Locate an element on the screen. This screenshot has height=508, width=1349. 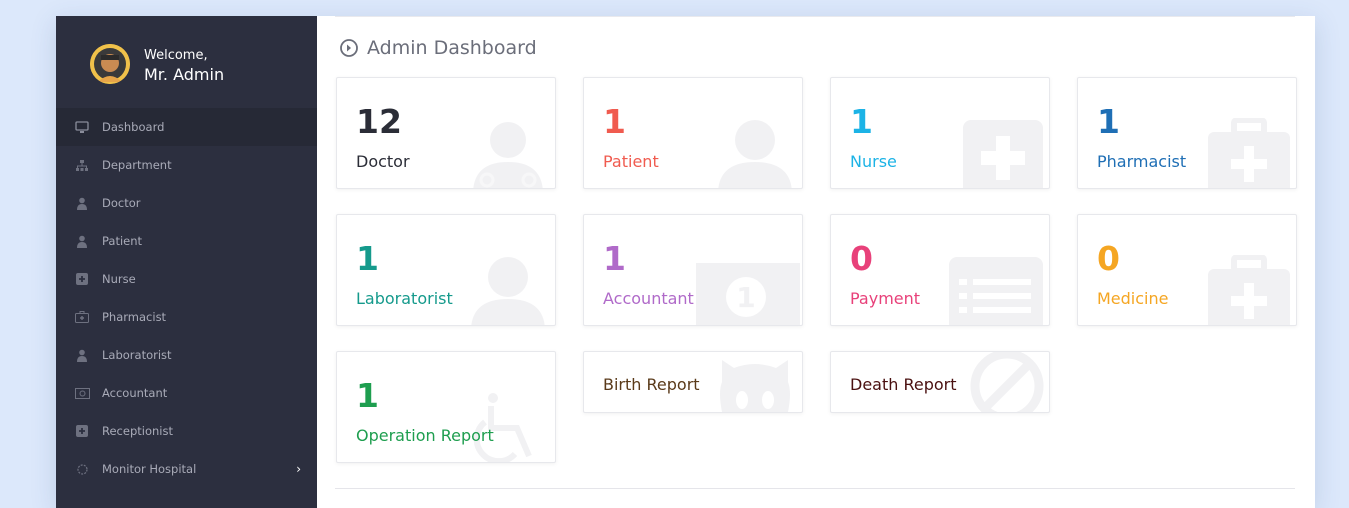
welcome-text: Welcome, is located at coordinates (176, 55).